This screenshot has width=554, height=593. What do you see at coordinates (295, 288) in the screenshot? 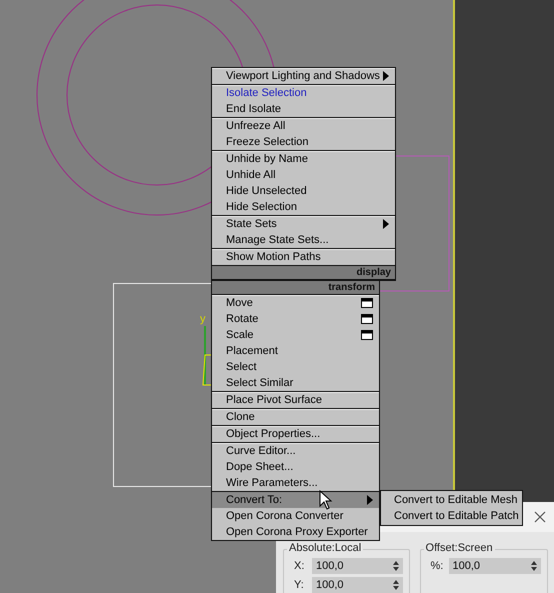
I see `quad-header: transform` at bounding box center [295, 288].